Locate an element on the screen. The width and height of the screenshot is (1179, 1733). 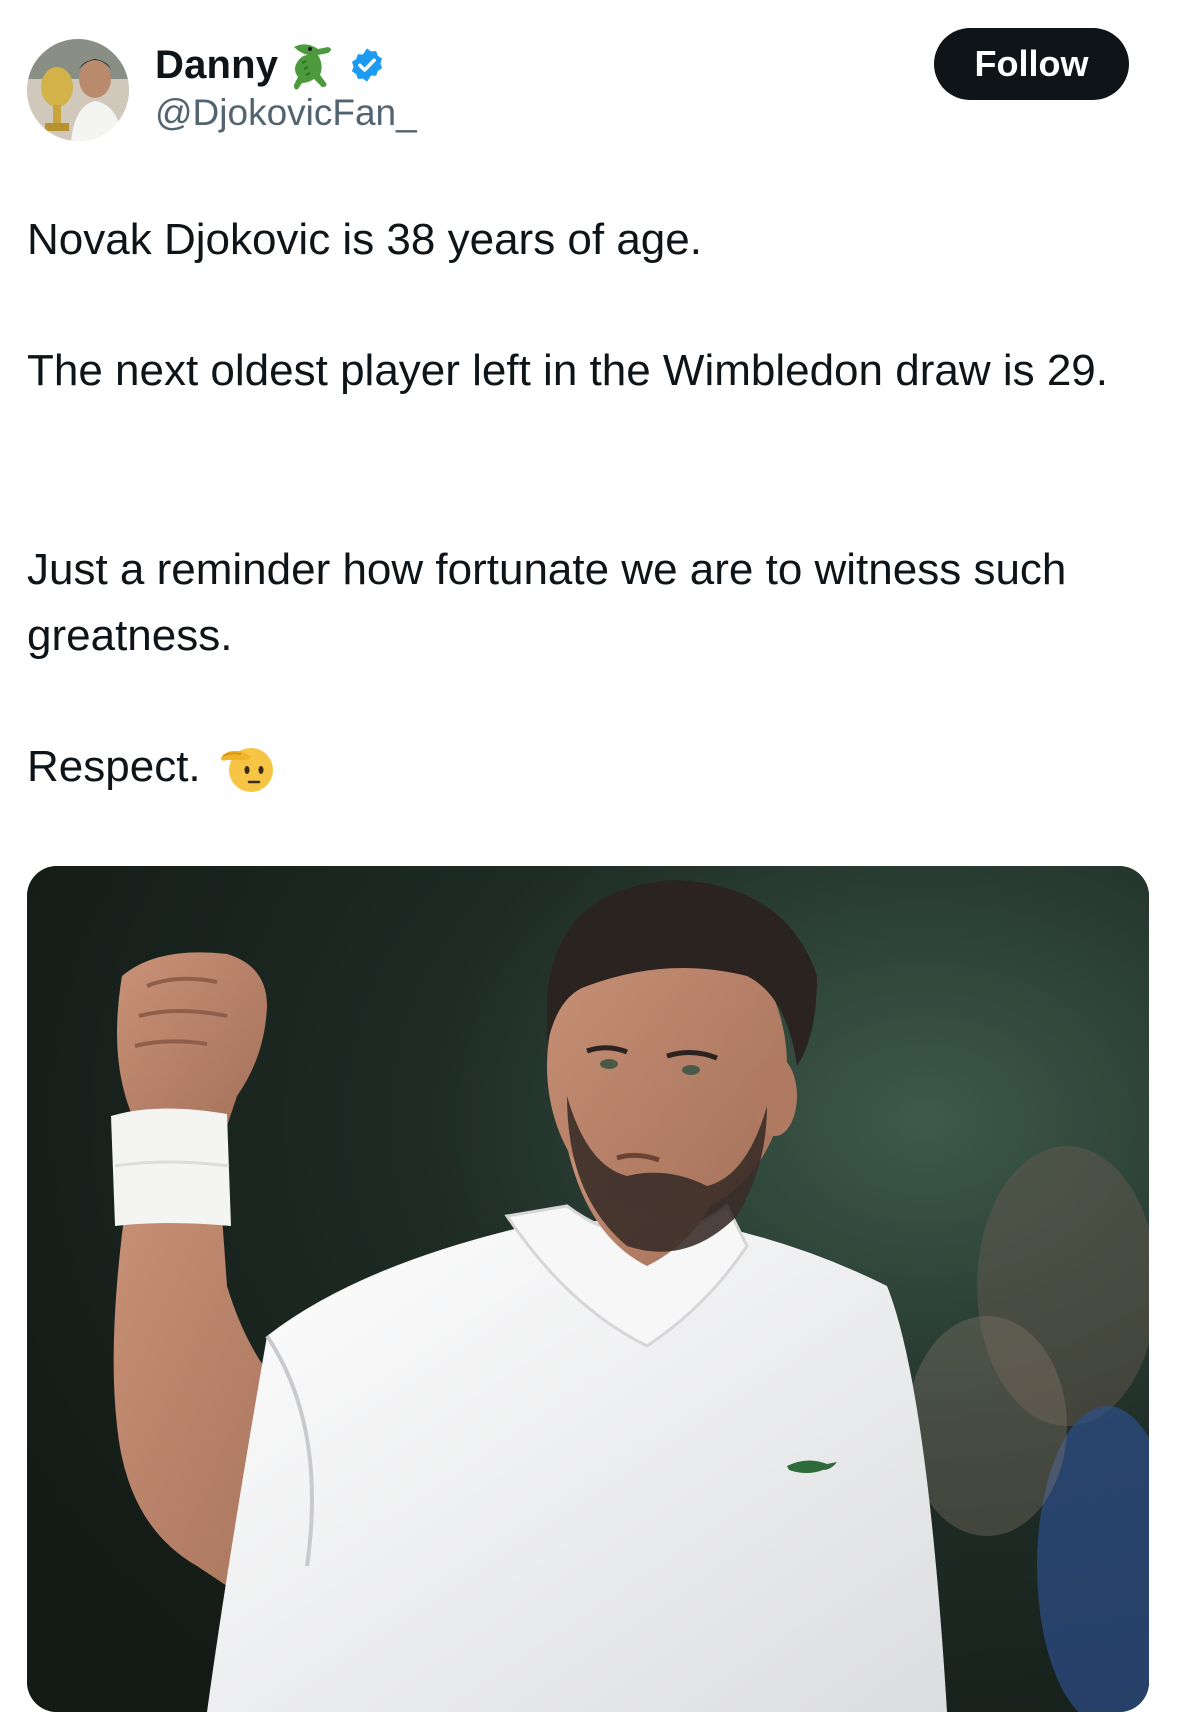
tweet-paragraph-4: Respect. is located at coordinates (587, 767).